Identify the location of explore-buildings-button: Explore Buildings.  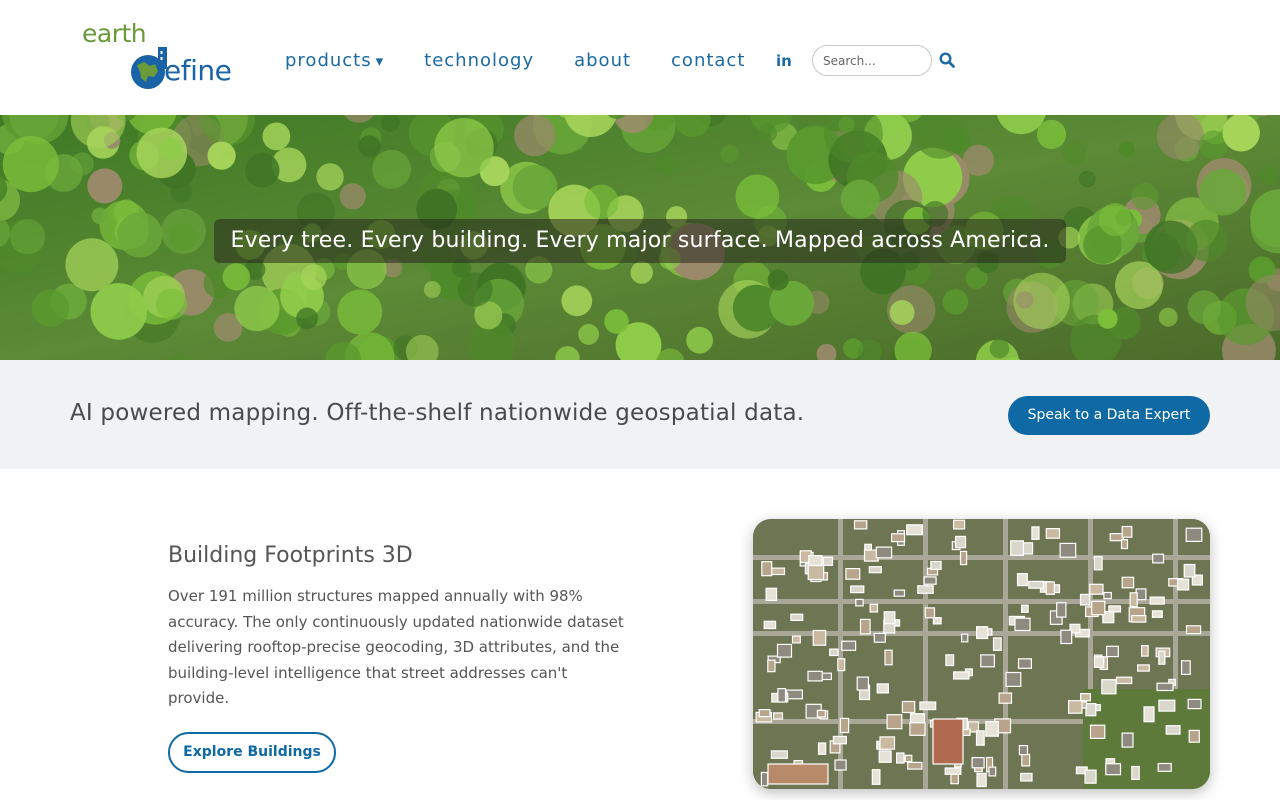
(252, 752).